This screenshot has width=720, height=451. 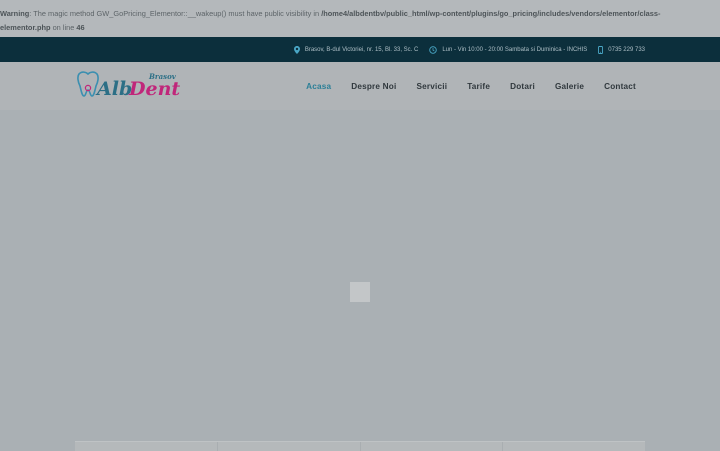 I want to click on nav-item-galerie: Galerie, so click(x=569, y=86).